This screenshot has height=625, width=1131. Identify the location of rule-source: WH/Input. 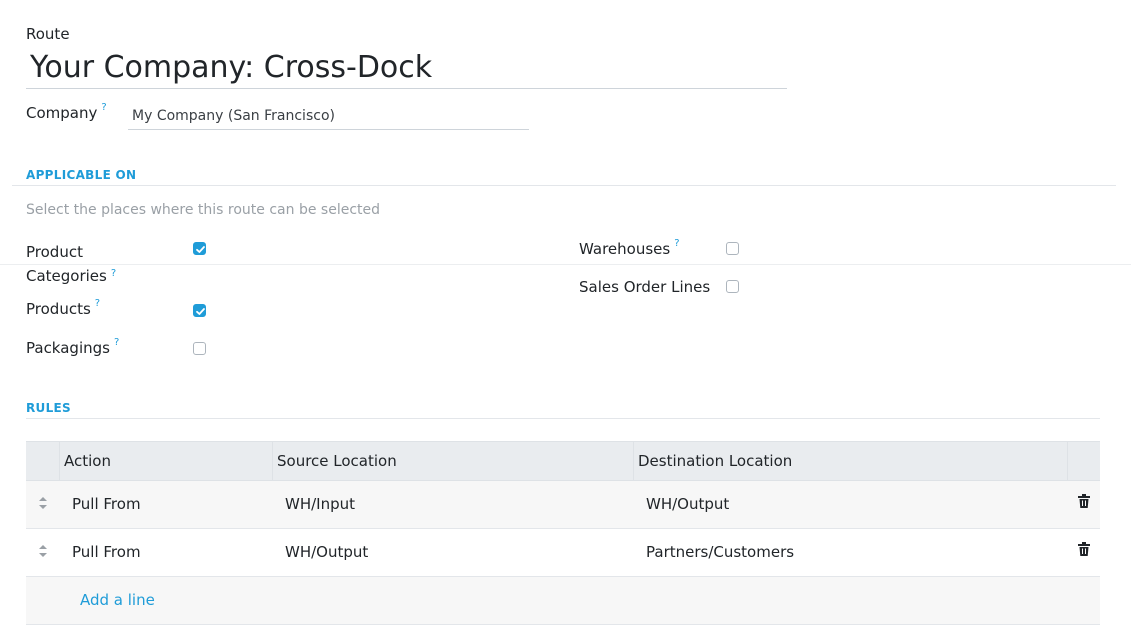
(320, 504).